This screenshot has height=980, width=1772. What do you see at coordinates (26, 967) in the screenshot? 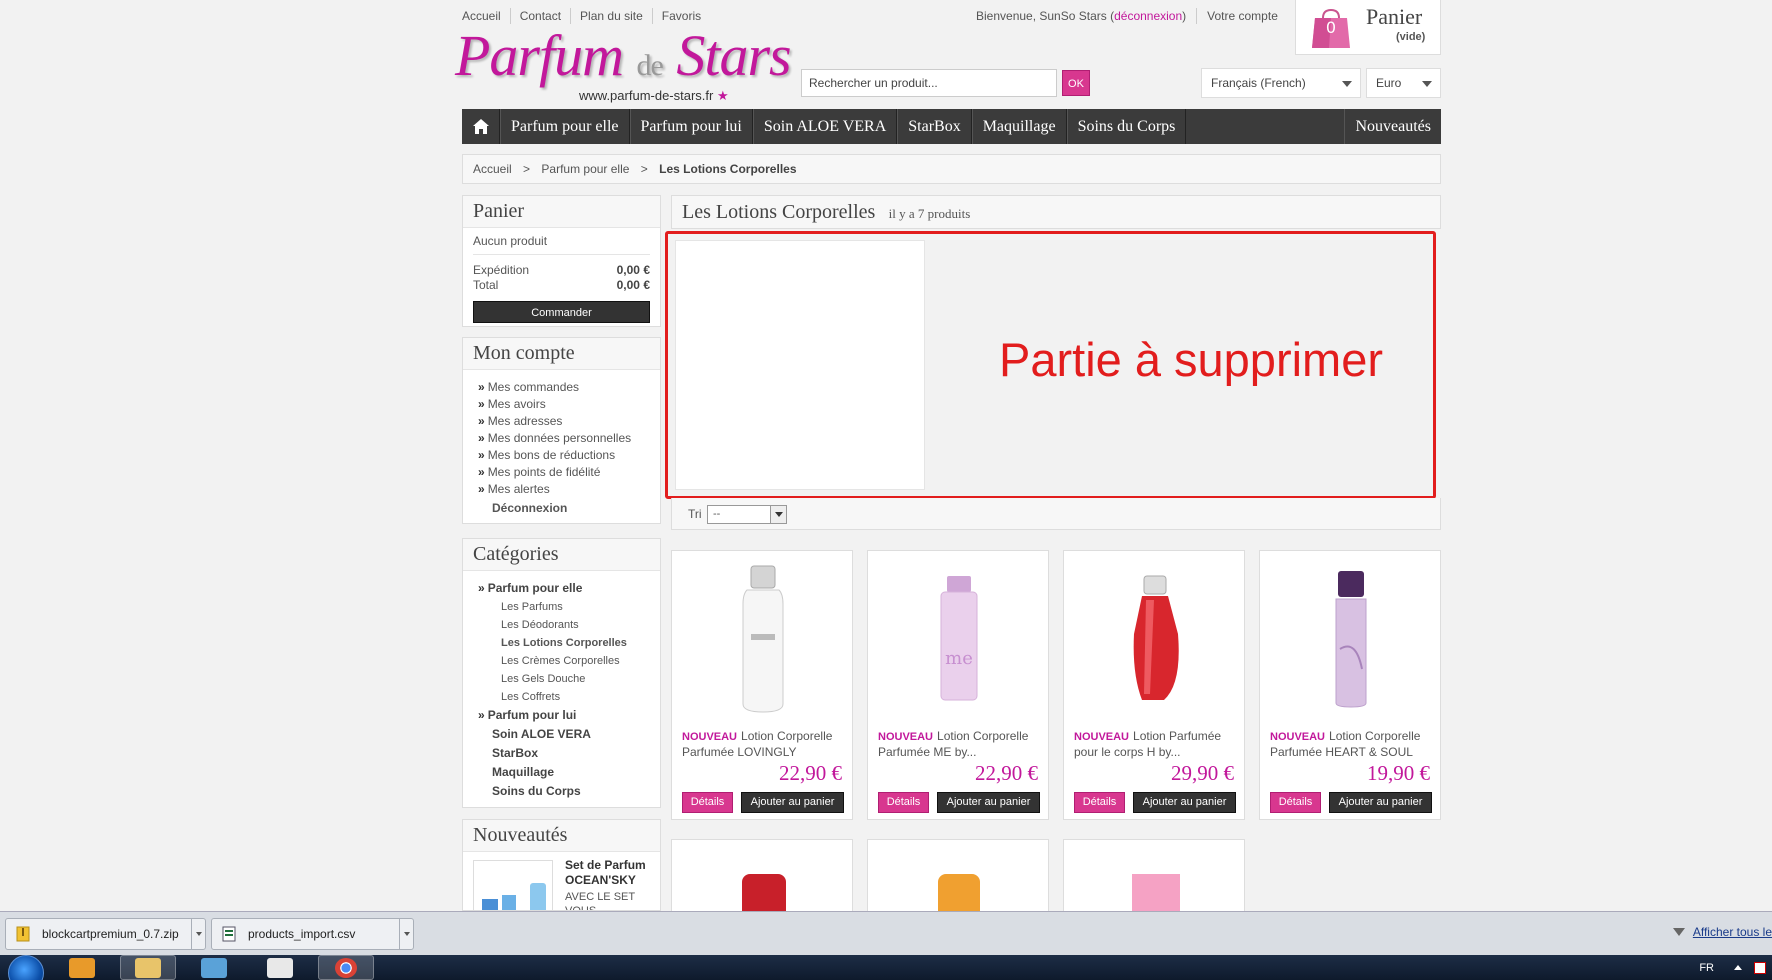
I see `start-button` at bounding box center [26, 967].